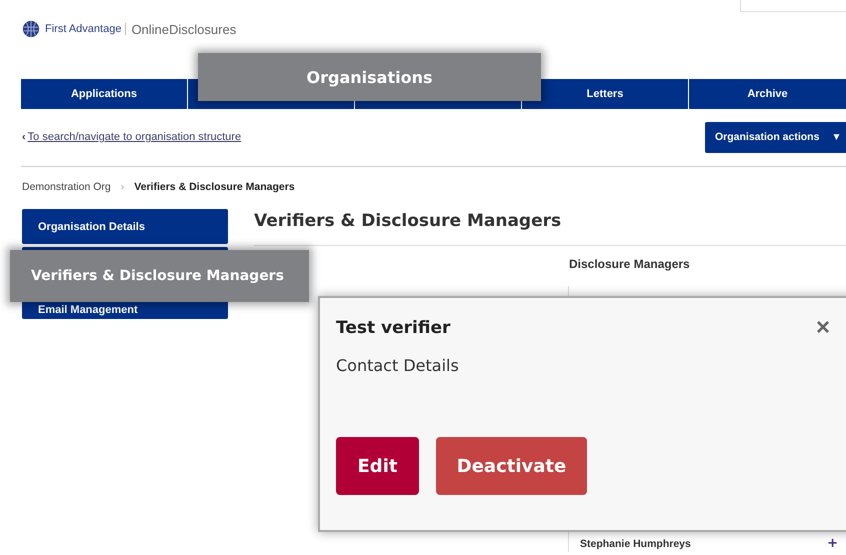  What do you see at coordinates (832, 544) in the screenshot?
I see `expand-icon: +` at bounding box center [832, 544].